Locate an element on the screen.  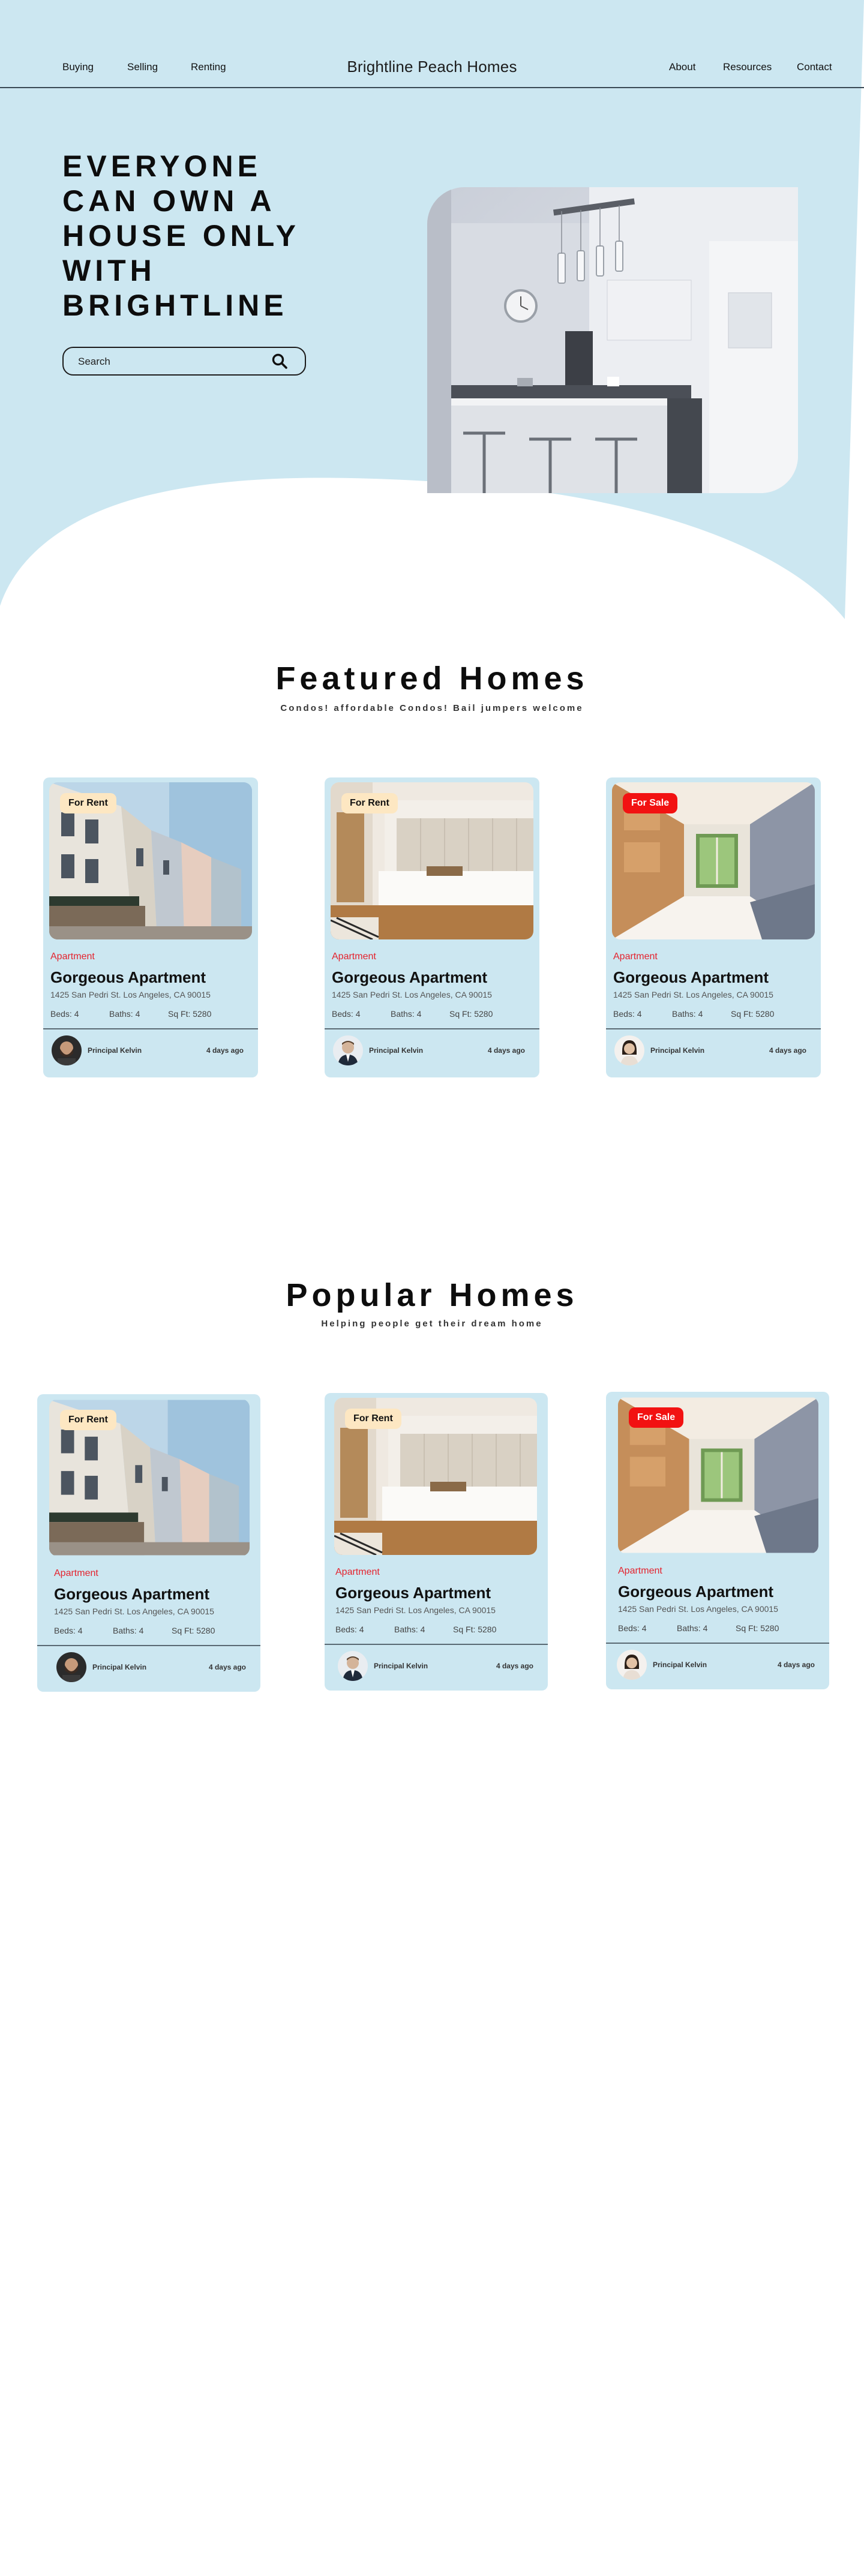
search-icon is located at coordinates (279, 362).